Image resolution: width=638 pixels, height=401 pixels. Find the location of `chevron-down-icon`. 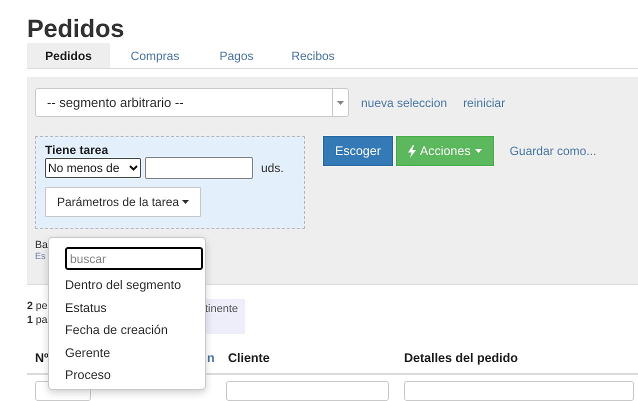

chevron-down-icon is located at coordinates (133, 168).